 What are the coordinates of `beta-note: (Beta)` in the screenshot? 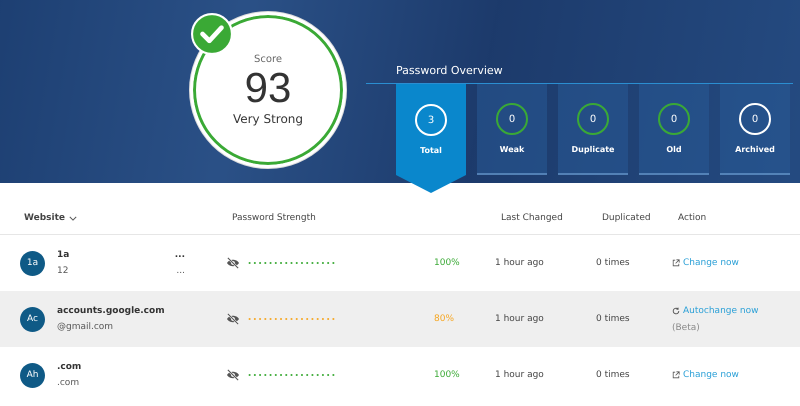 It's located at (686, 327).